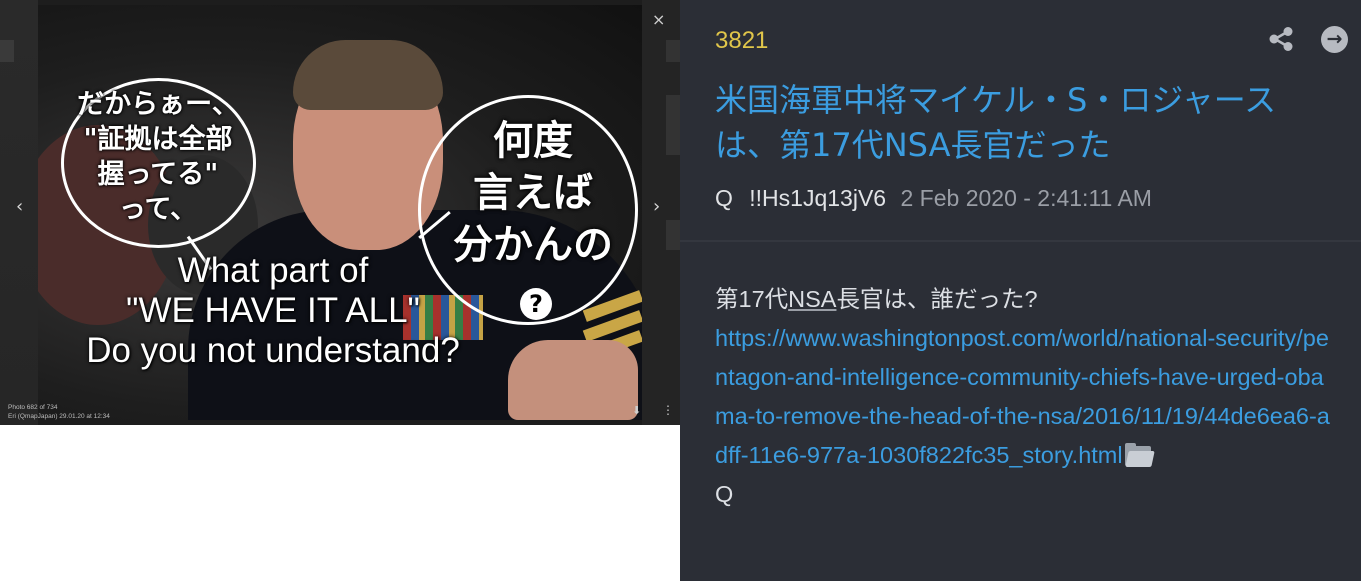  I want to click on post-date: 2 Feb 2020 - 2:41:11 AM, so click(1026, 198).